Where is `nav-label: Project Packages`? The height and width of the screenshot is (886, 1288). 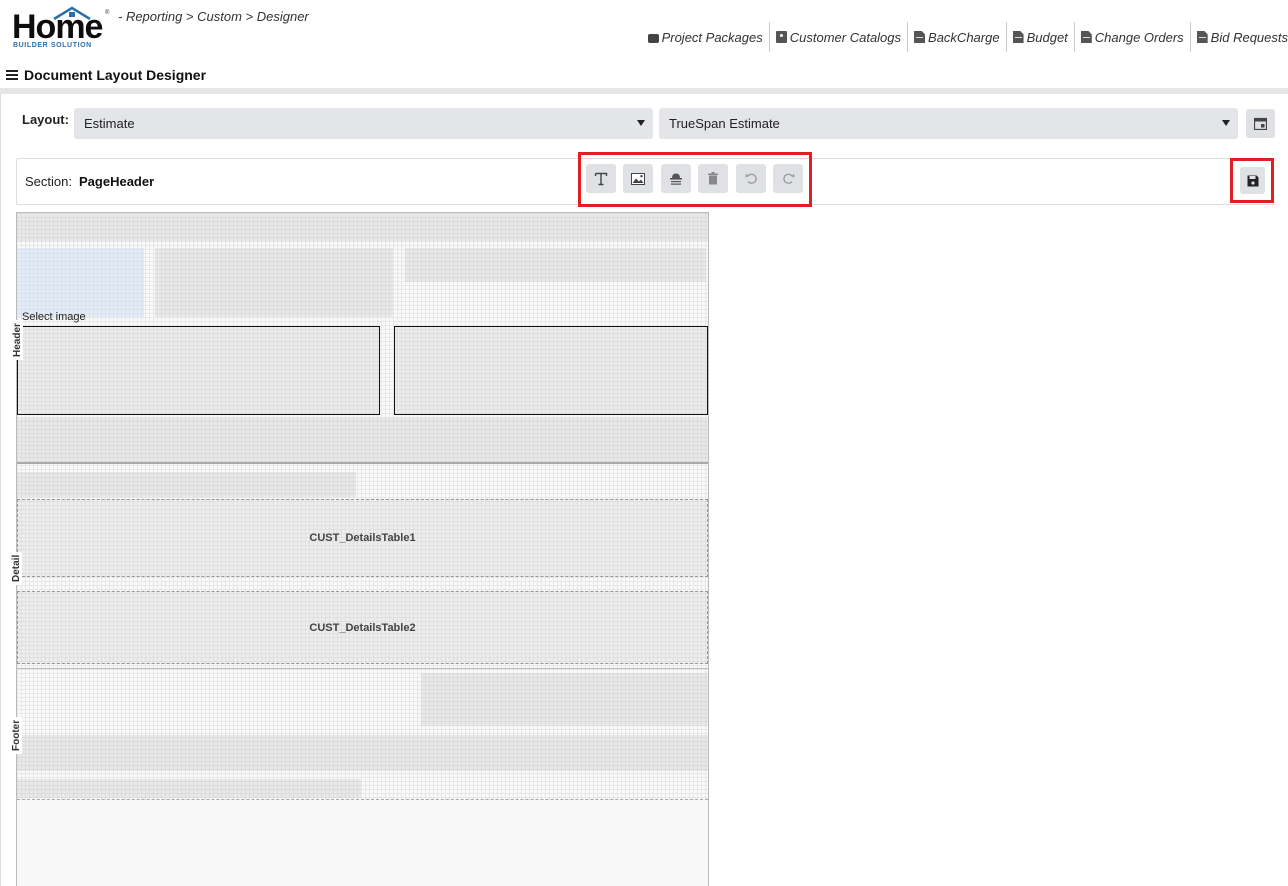 nav-label: Project Packages is located at coordinates (712, 37).